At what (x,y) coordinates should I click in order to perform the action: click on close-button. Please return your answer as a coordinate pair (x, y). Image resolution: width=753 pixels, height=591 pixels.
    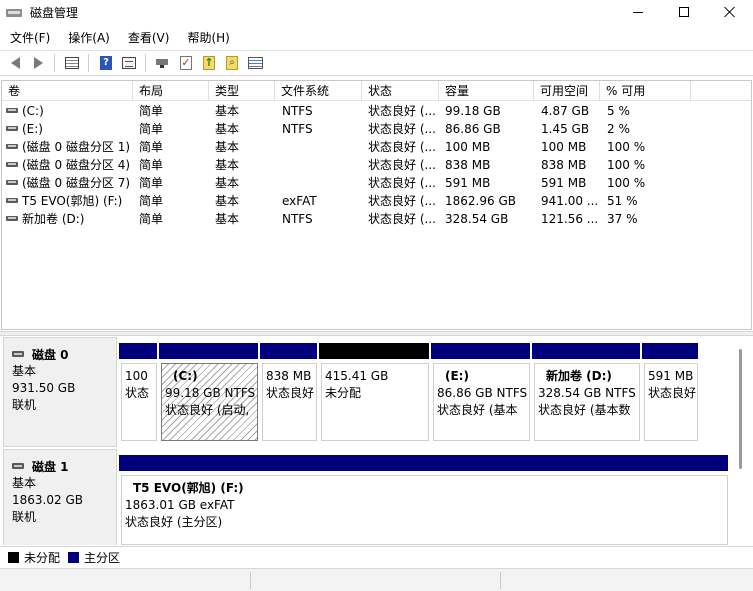
    Looking at the image, I should click on (730, 12).